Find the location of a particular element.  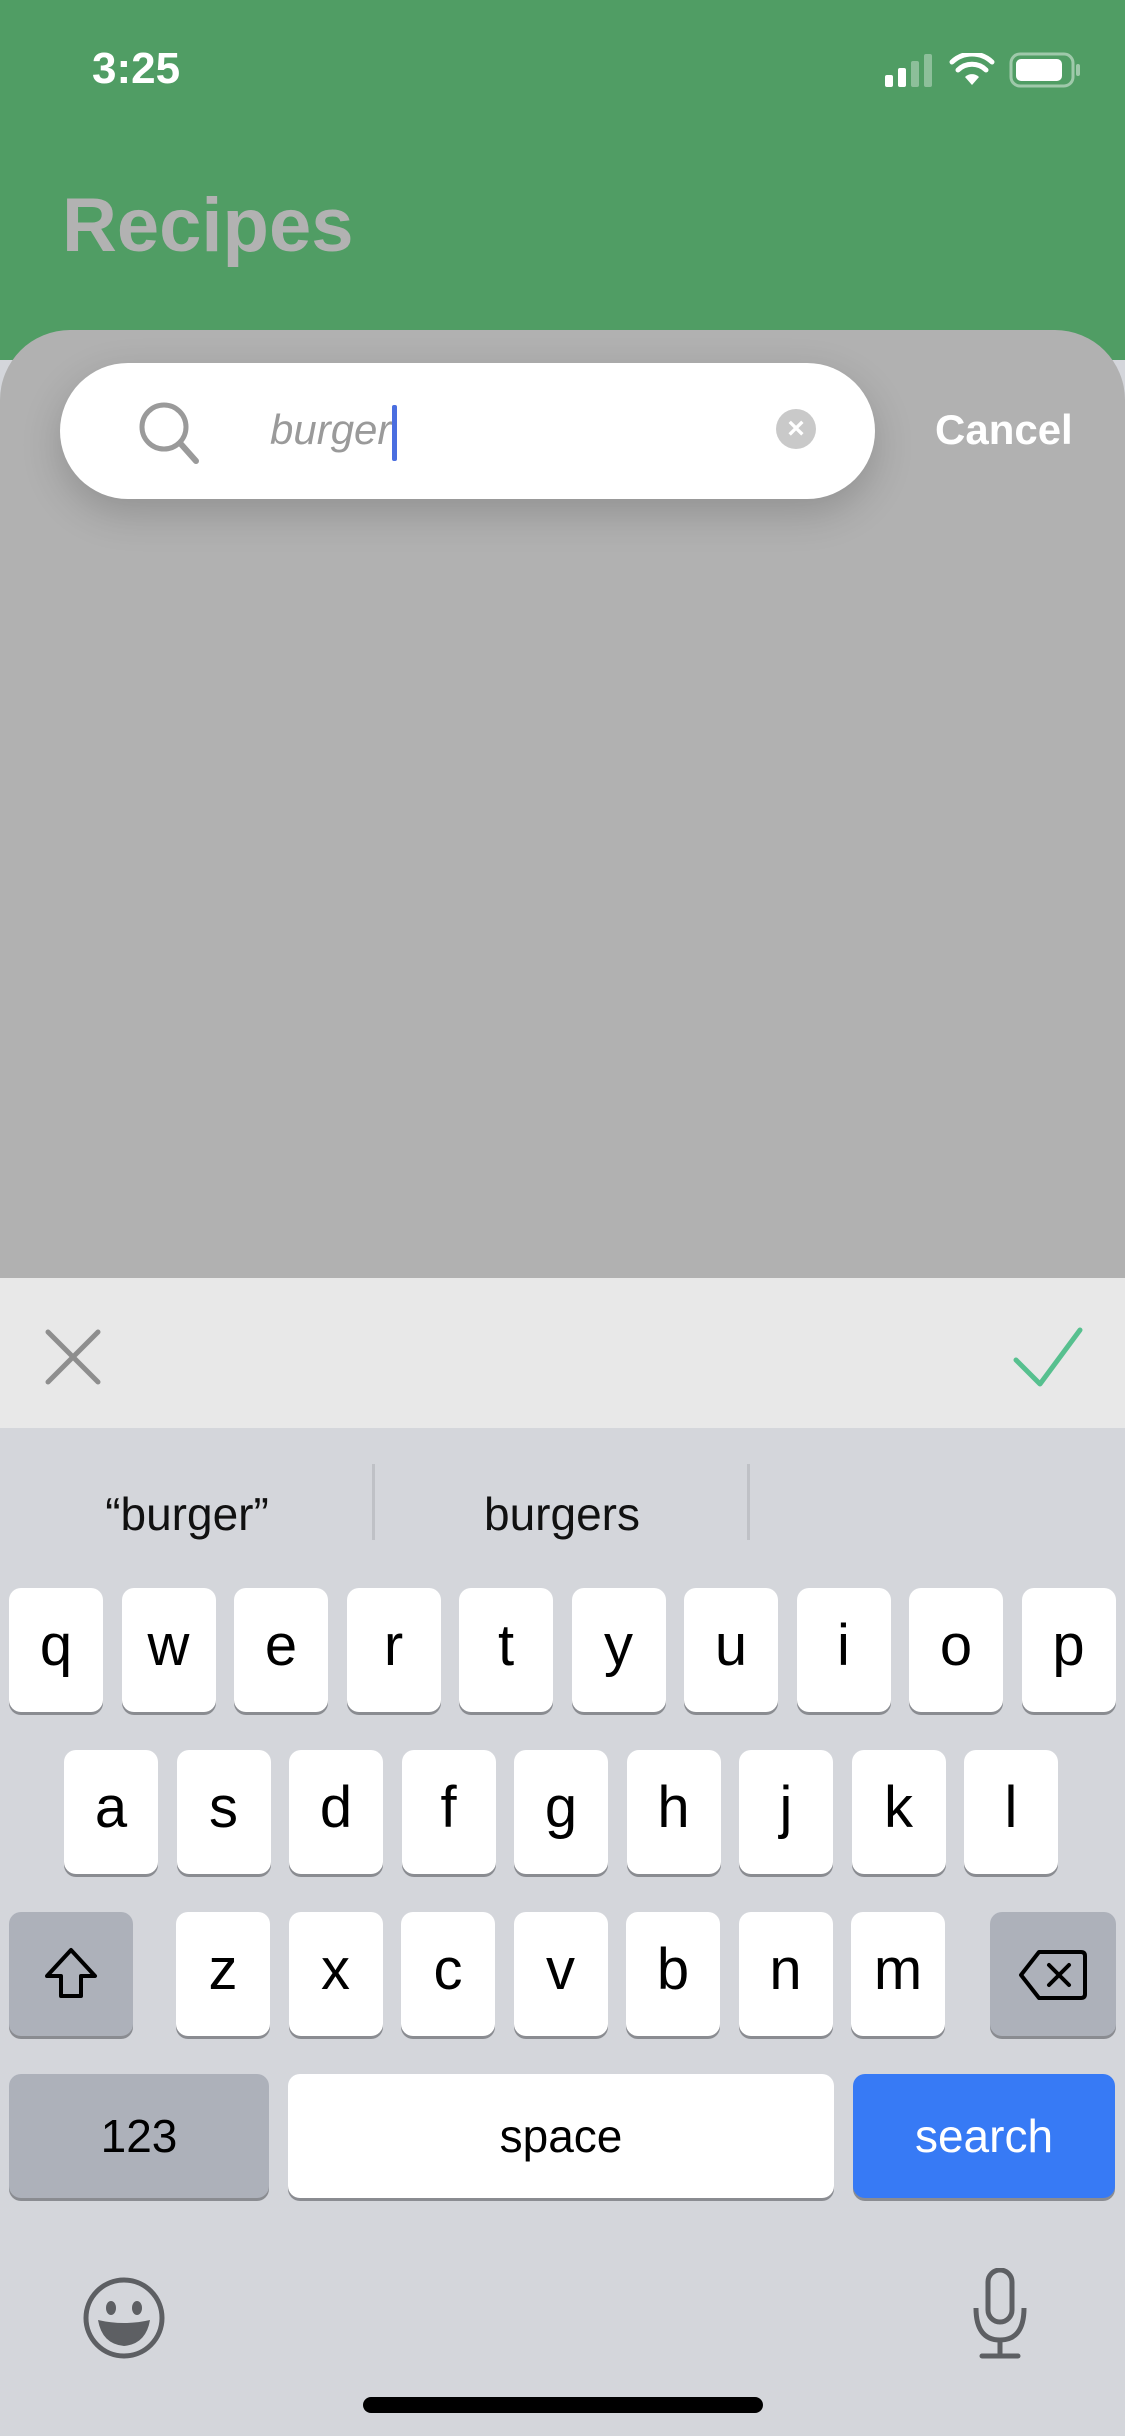

key-m: m is located at coordinates (898, 1974).